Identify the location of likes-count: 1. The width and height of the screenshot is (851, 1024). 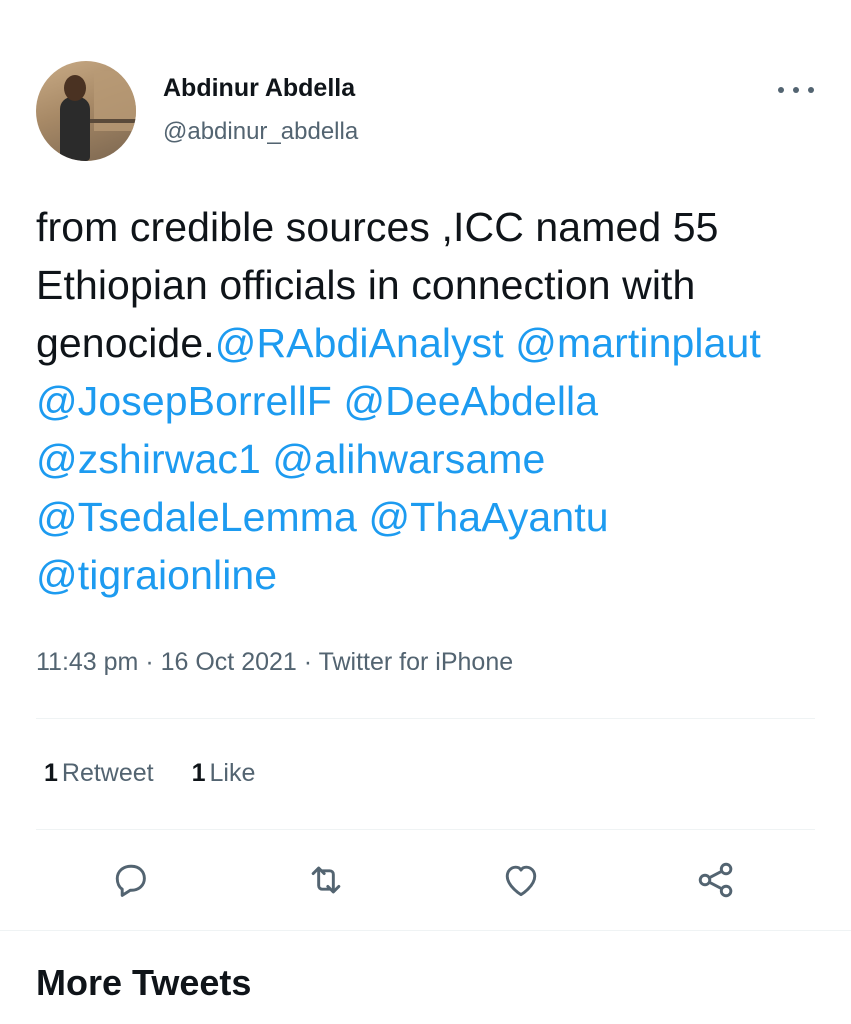
(198, 773).